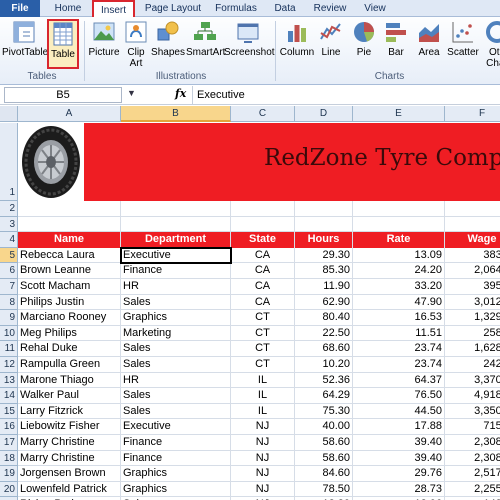 Image resolution: width=500 pixels, height=500 pixels. I want to click on table-cell: Liebowitz Fisher, so click(69, 427).